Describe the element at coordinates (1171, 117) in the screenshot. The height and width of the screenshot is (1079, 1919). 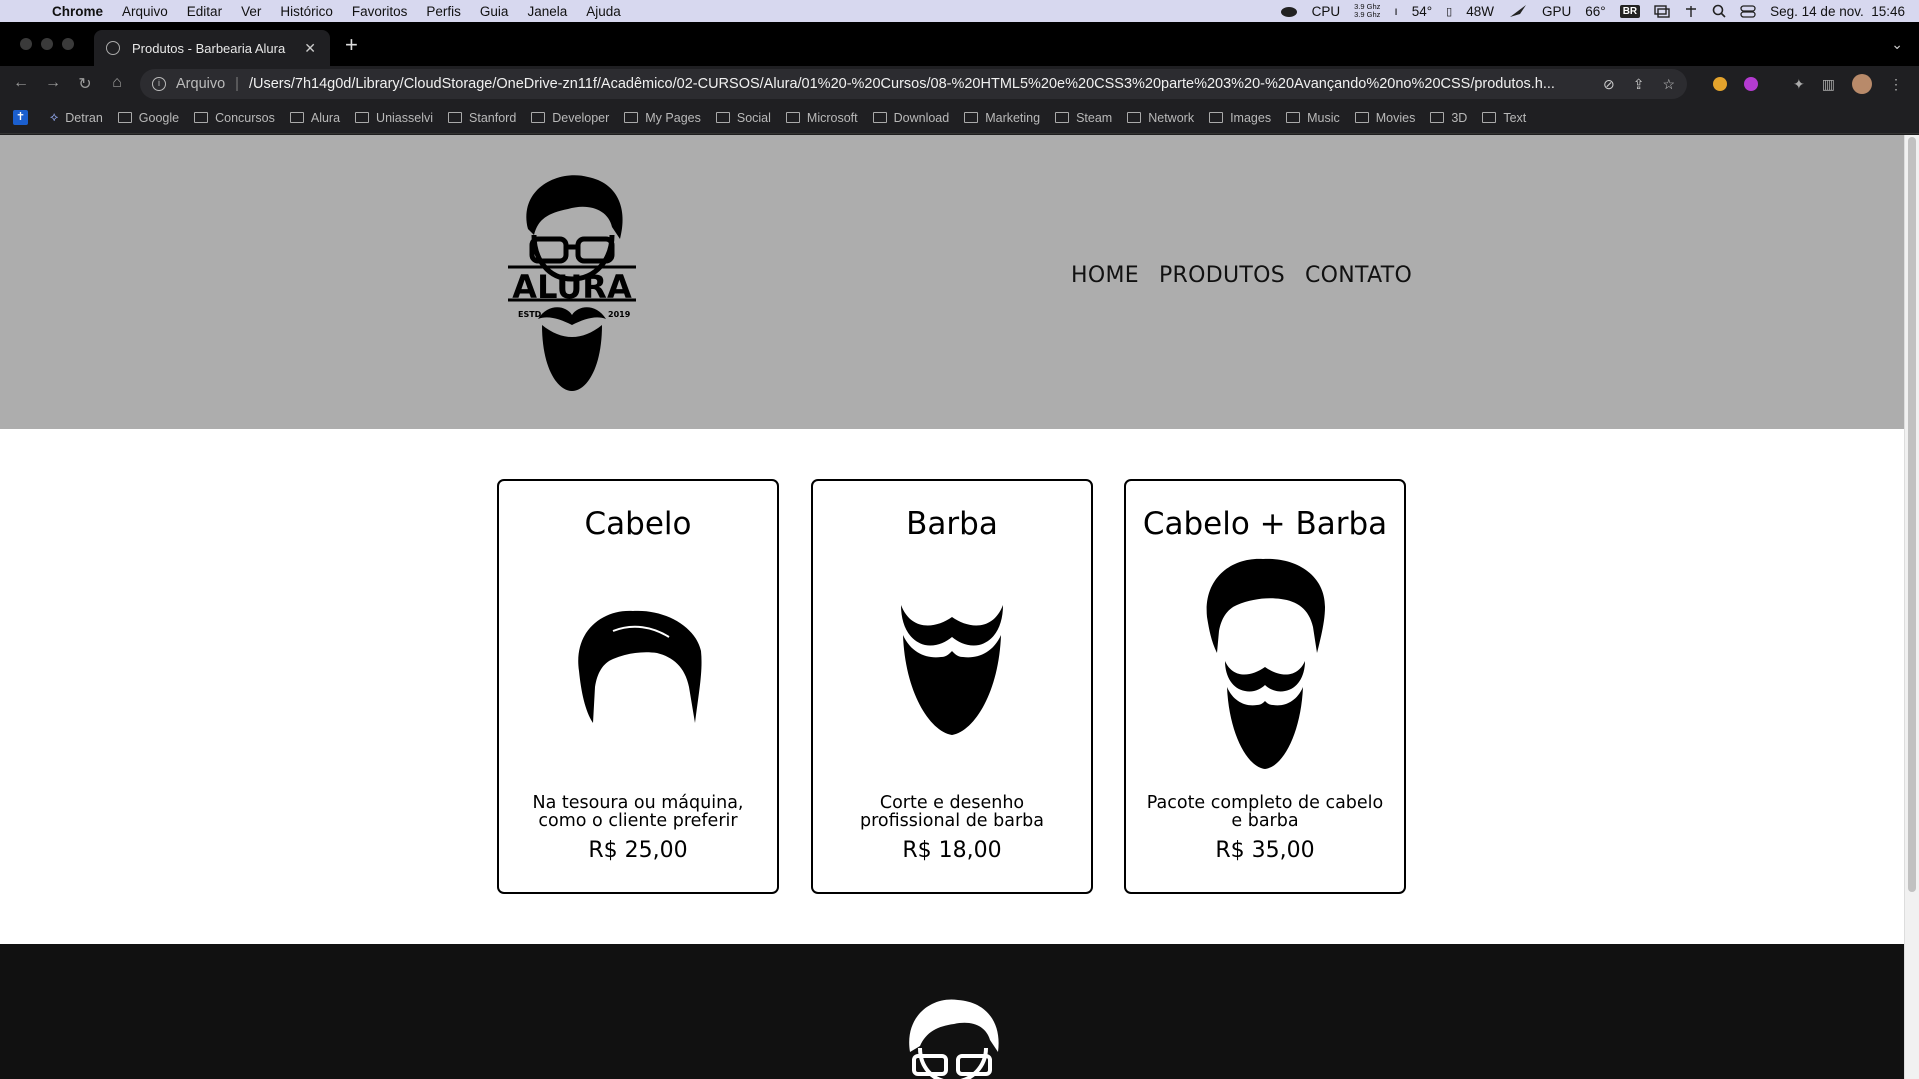
I see `bookmark-label: Network` at that location.